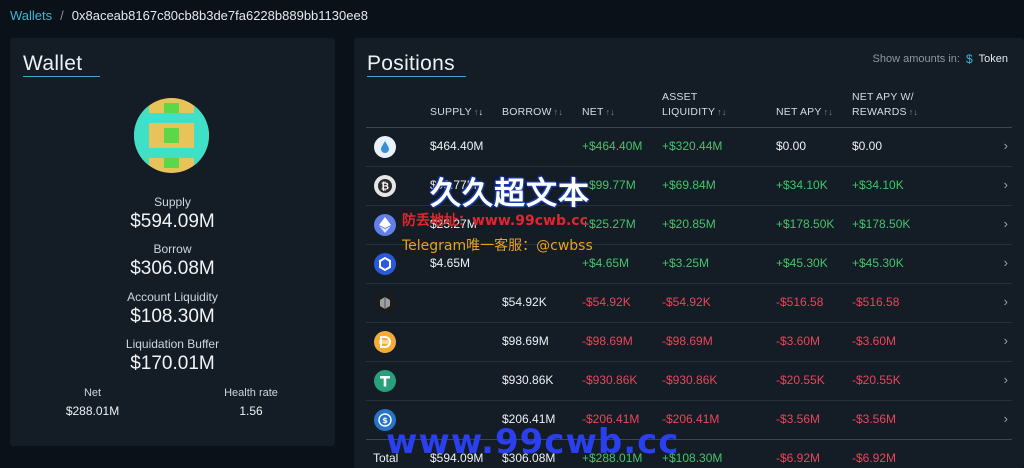 The width and height of the screenshot is (1024, 468). I want to click on cell-asset-liquidity: +$320.44M, so click(692, 146).